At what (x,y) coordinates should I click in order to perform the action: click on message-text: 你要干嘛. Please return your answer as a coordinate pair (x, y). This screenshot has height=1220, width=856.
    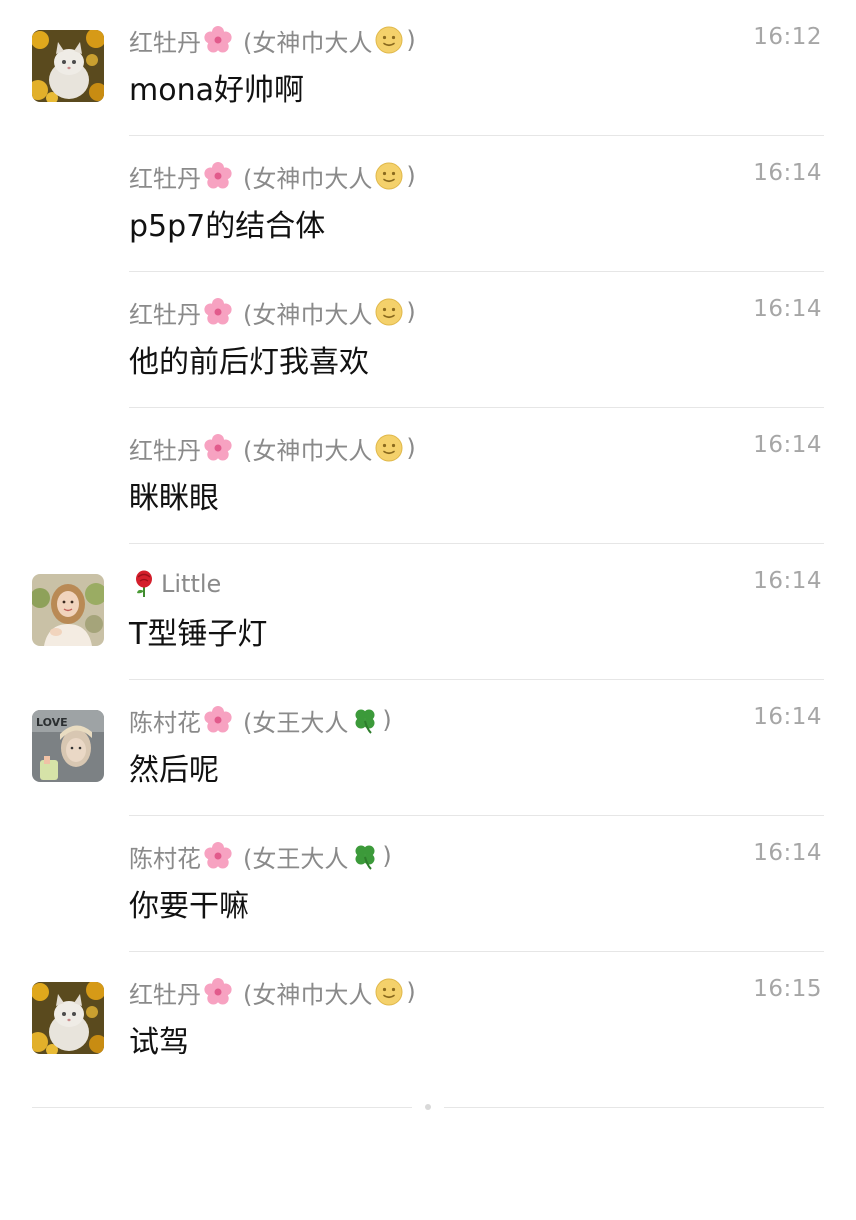
    Looking at the image, I should click on (189, 903).